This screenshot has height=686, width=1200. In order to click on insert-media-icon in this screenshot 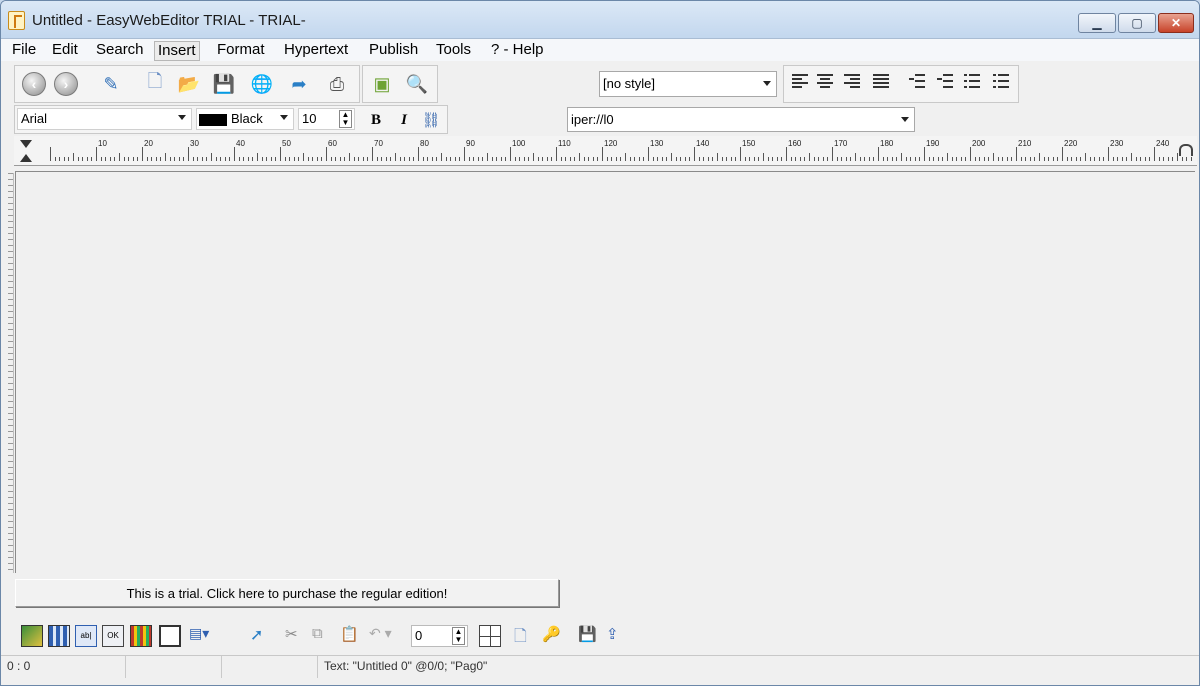, I will do `click(141, 636)`.